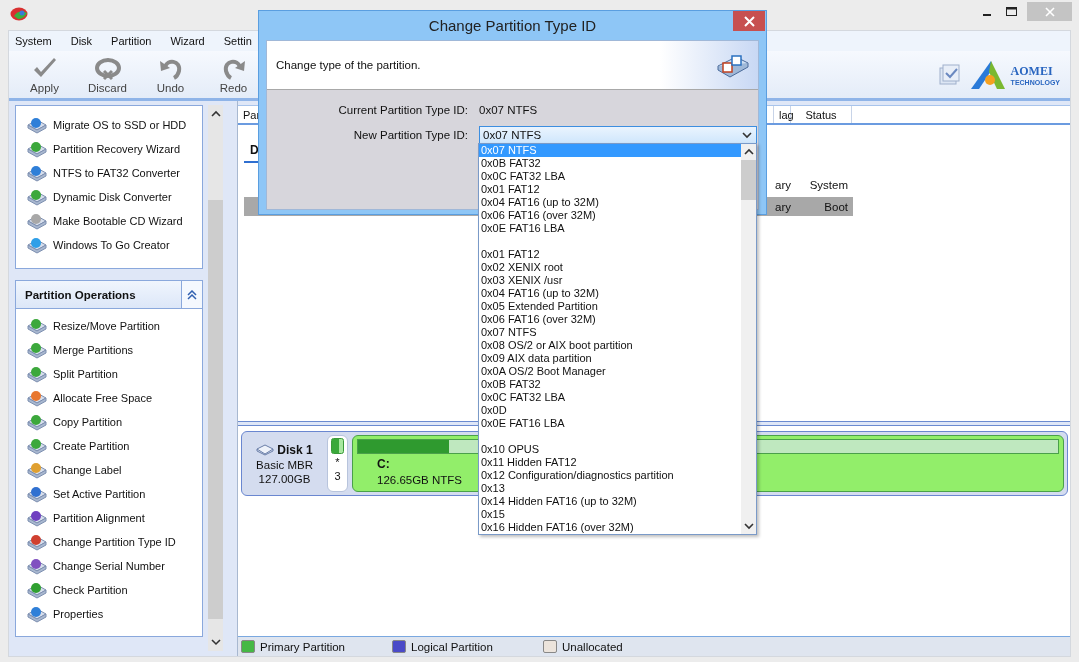 This screenshot has width=1079, height=662. I want to click on table-cell-text: ary, so click(783, 206).